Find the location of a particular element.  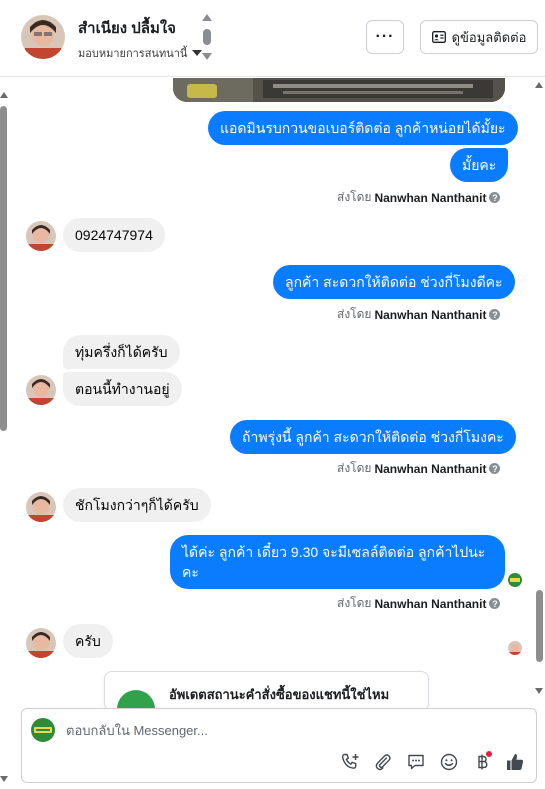

arrow-down-icon is located at coordinates (207, 56).